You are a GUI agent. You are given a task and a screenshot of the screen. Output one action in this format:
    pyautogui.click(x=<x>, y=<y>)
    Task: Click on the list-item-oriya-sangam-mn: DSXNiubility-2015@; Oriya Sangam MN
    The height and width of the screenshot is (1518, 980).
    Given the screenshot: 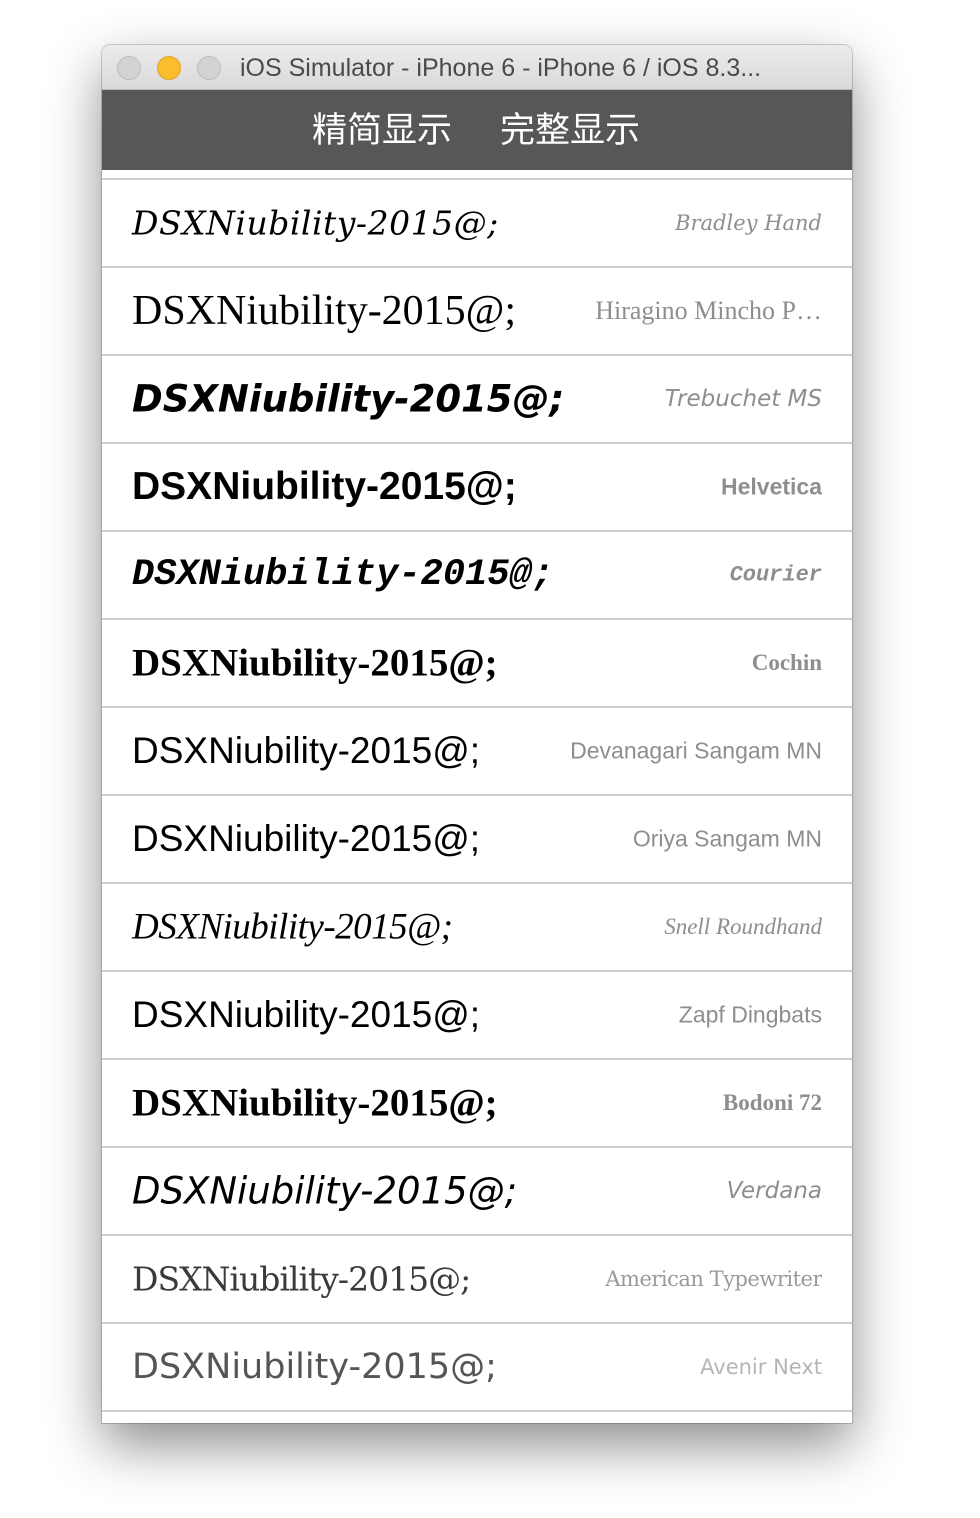 What is the action you would take?
    pyautogui.click(x=477, y=840)
    